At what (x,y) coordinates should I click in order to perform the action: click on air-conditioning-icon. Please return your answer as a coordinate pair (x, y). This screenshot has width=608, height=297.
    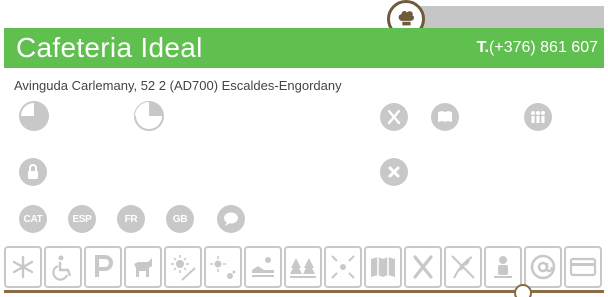
    Looking at the image, I should click on (23, 267).